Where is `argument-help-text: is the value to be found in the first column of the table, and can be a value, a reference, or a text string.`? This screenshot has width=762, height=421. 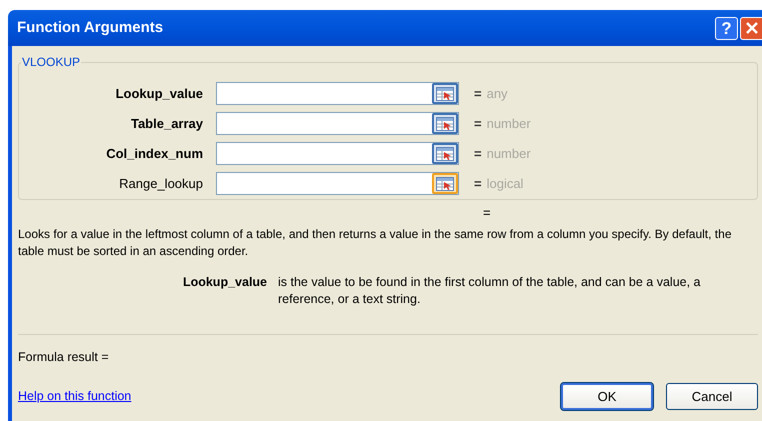 argument-help-text: is the value to be found in the first column of the table, and can be a value, a reference, or a text string. is located at coordinates (490, 291).